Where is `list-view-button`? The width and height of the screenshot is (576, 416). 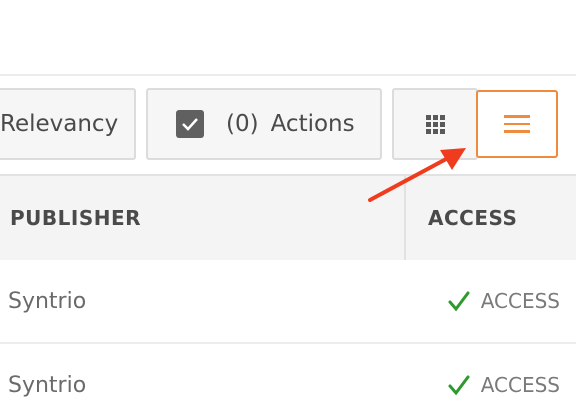
list-view-button is located at coordinates (517, 124).